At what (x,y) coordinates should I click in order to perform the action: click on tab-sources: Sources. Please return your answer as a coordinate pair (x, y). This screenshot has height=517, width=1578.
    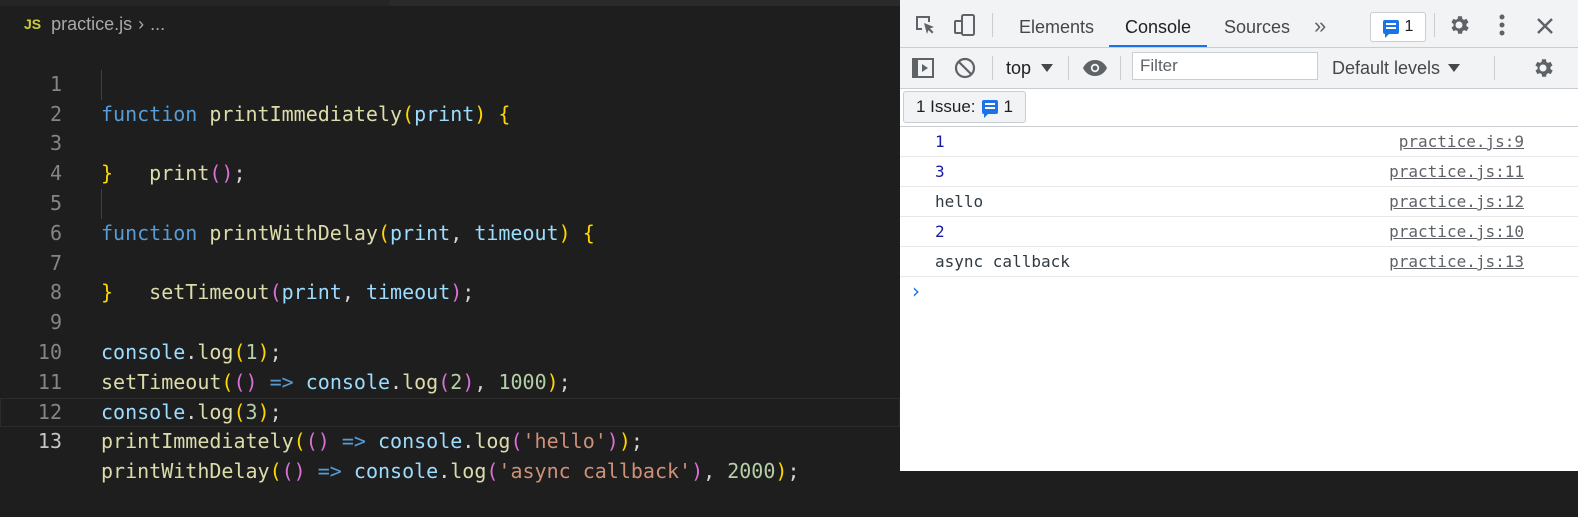
    Looking at the image, I should click on (1257, 23).